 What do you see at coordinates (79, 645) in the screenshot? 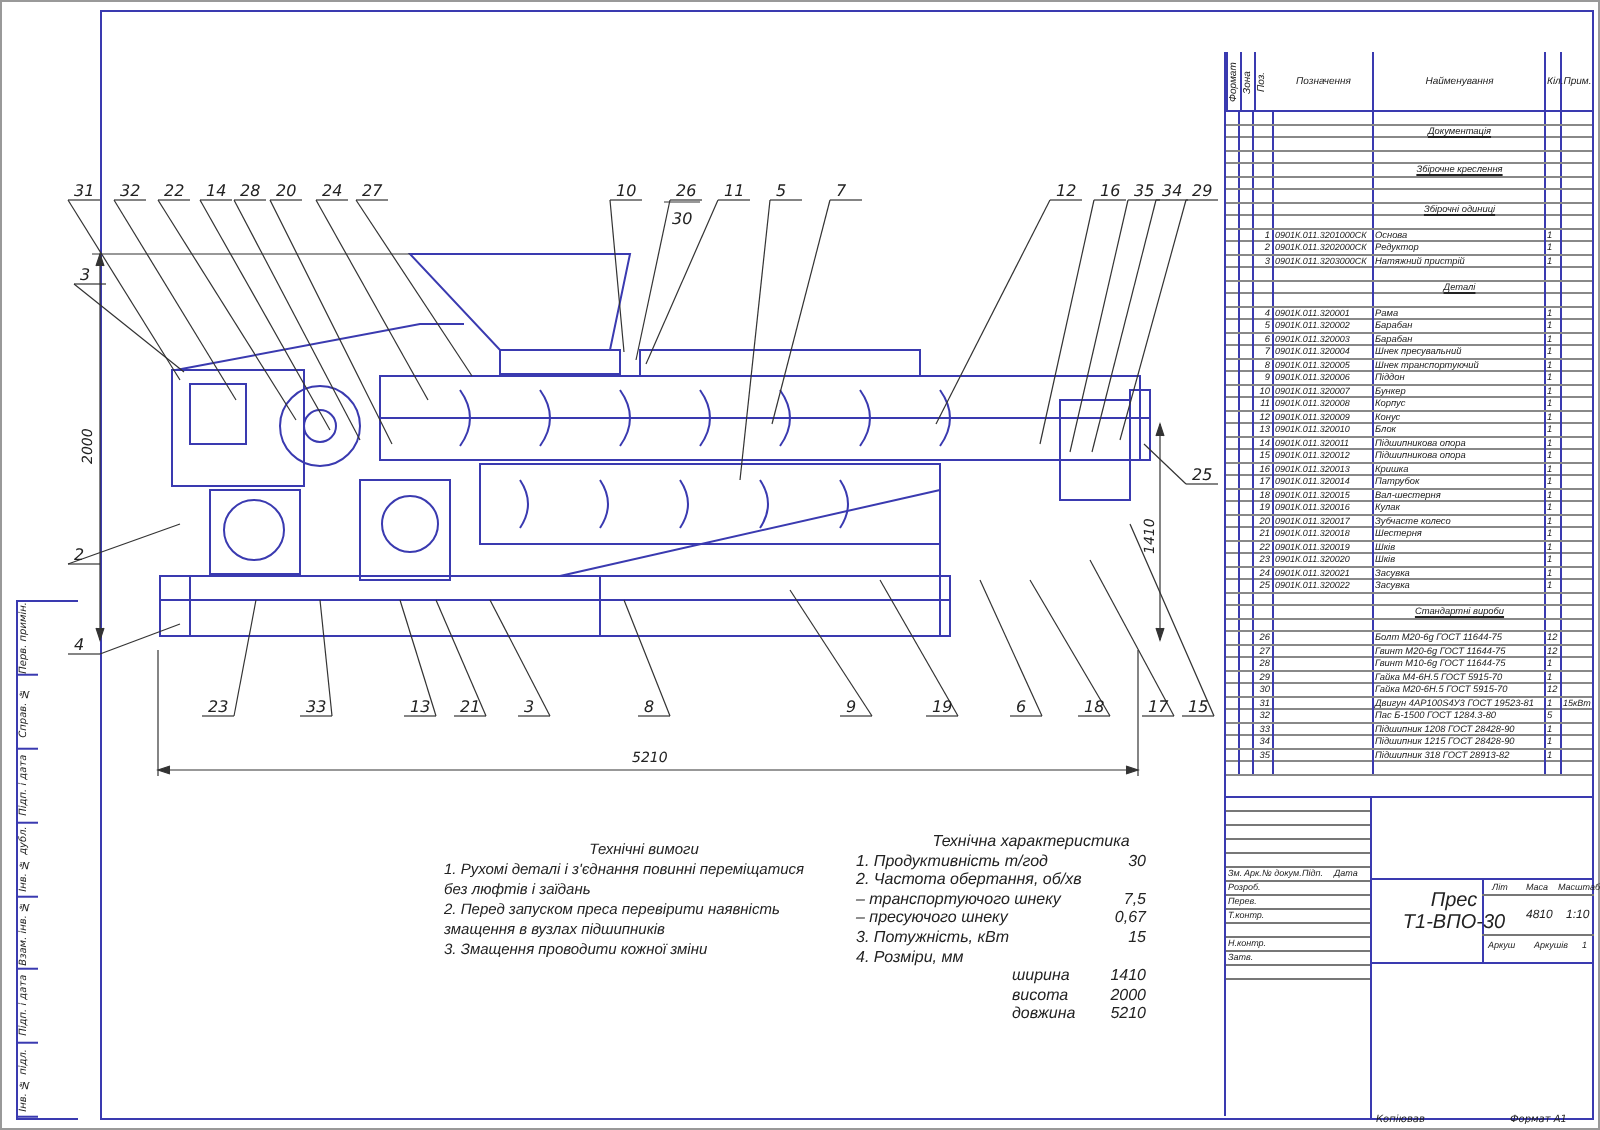
I see `position-number: 4` at bounding box center [79, 645].